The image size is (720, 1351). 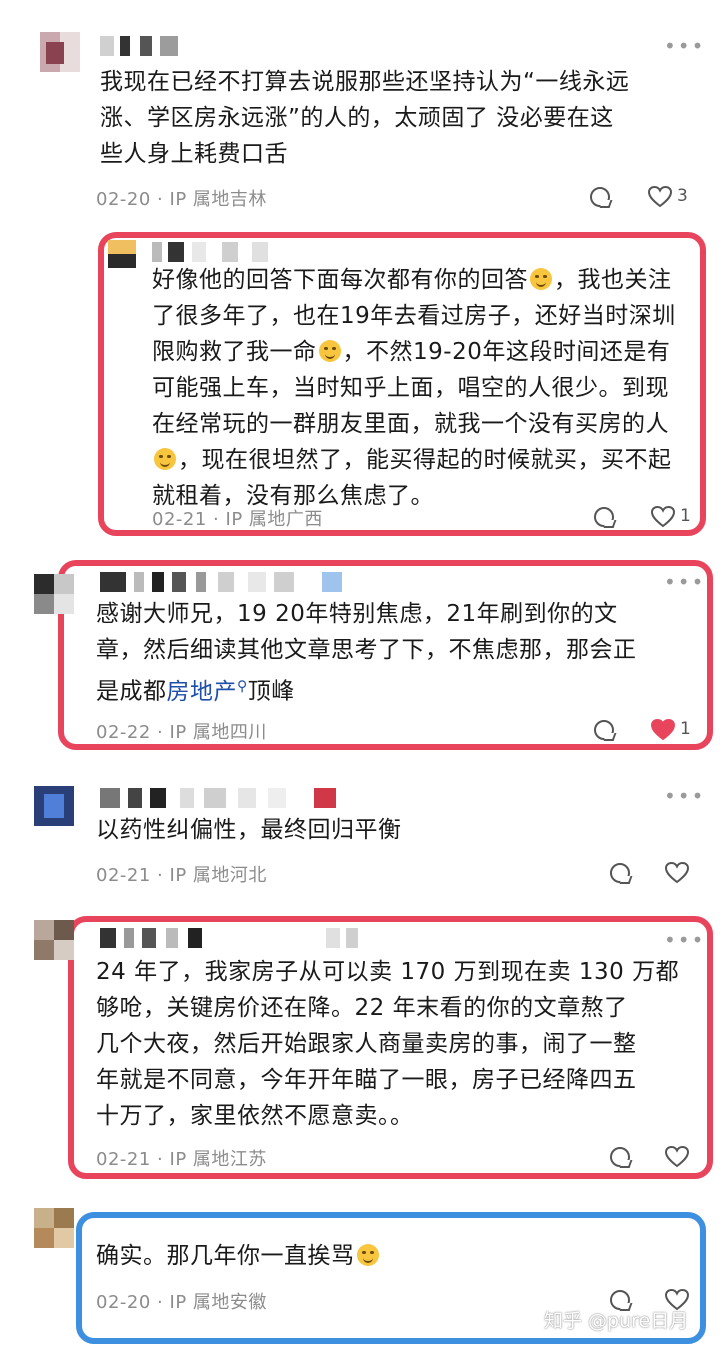 I want to click on comment-meta: 02-21 · IP 属地江苏, so click(x=181, y=1159).